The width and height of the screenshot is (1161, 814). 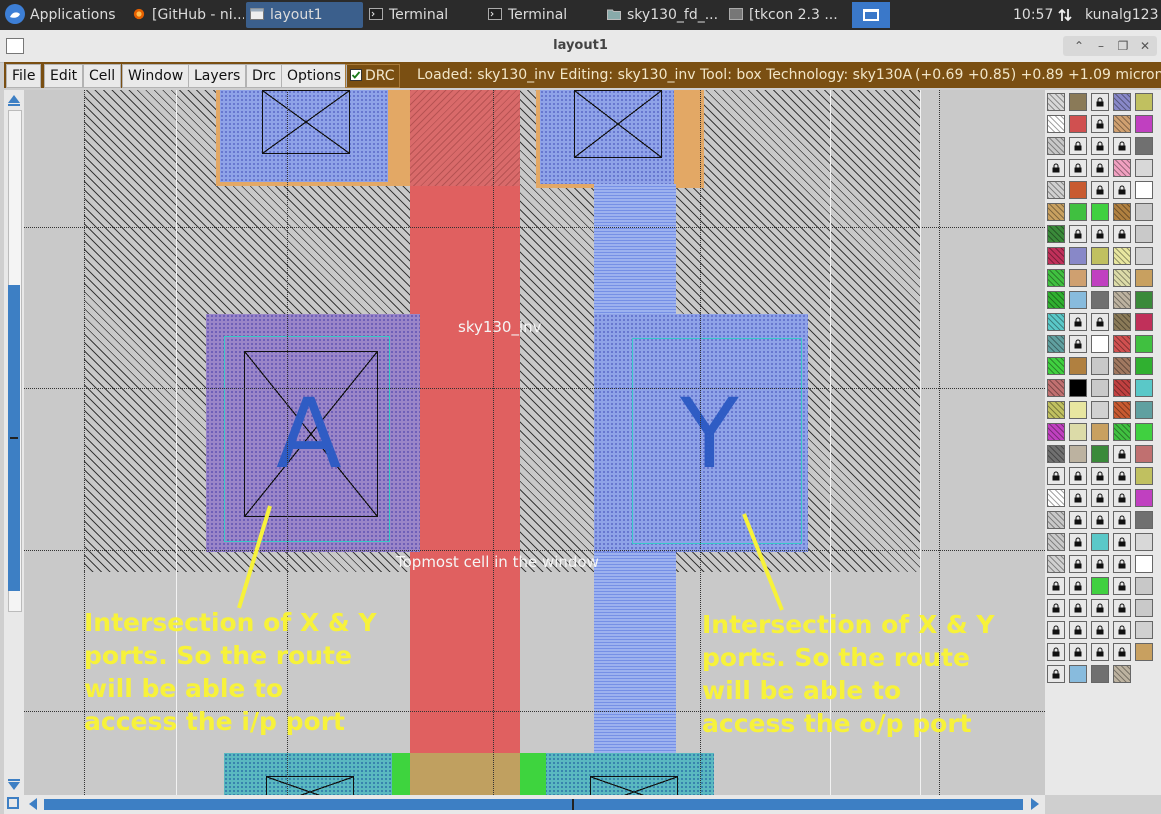 I want to click on minimize-icon: –, so click(x=1101, y=46).